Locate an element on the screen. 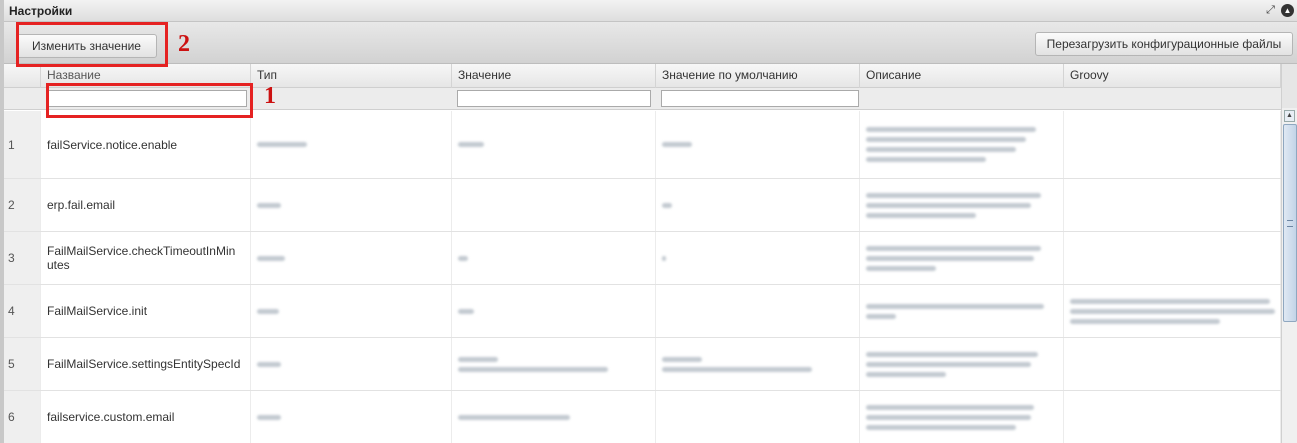  filter-row is located at coordinates (642, 99).